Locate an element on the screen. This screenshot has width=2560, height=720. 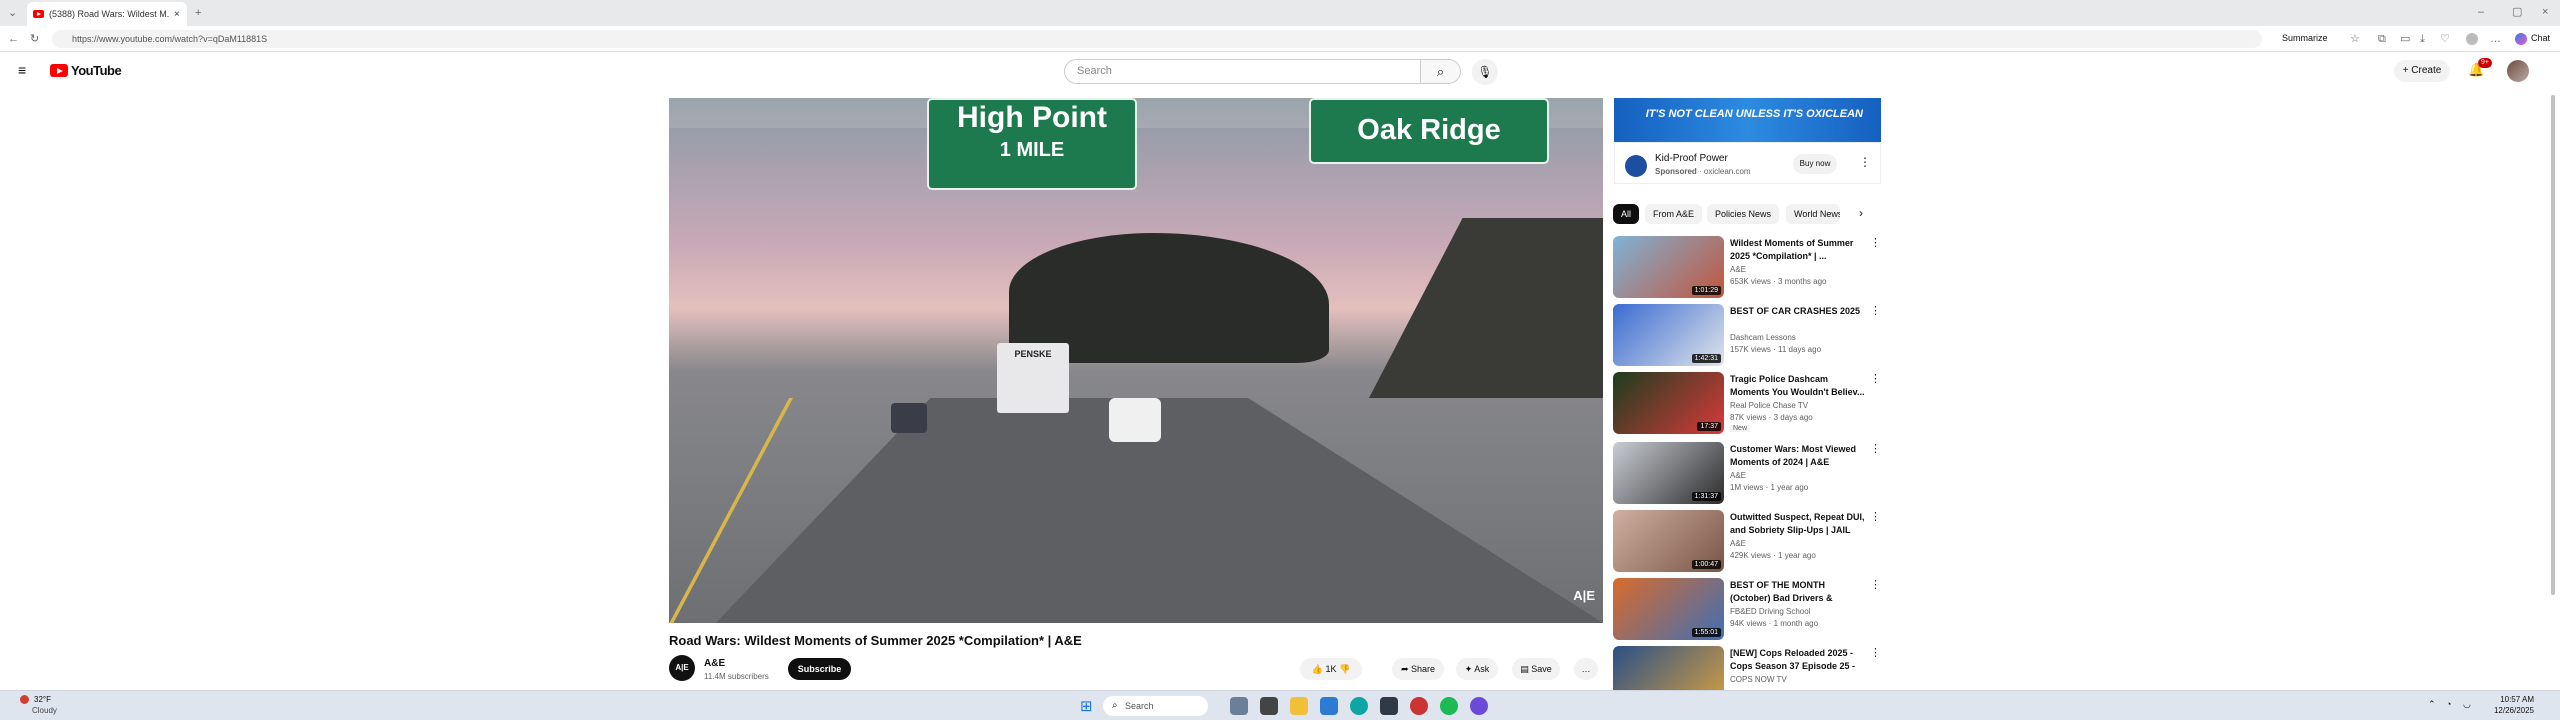
chevron-right-icon: › is located at coordinates (1861, 213).